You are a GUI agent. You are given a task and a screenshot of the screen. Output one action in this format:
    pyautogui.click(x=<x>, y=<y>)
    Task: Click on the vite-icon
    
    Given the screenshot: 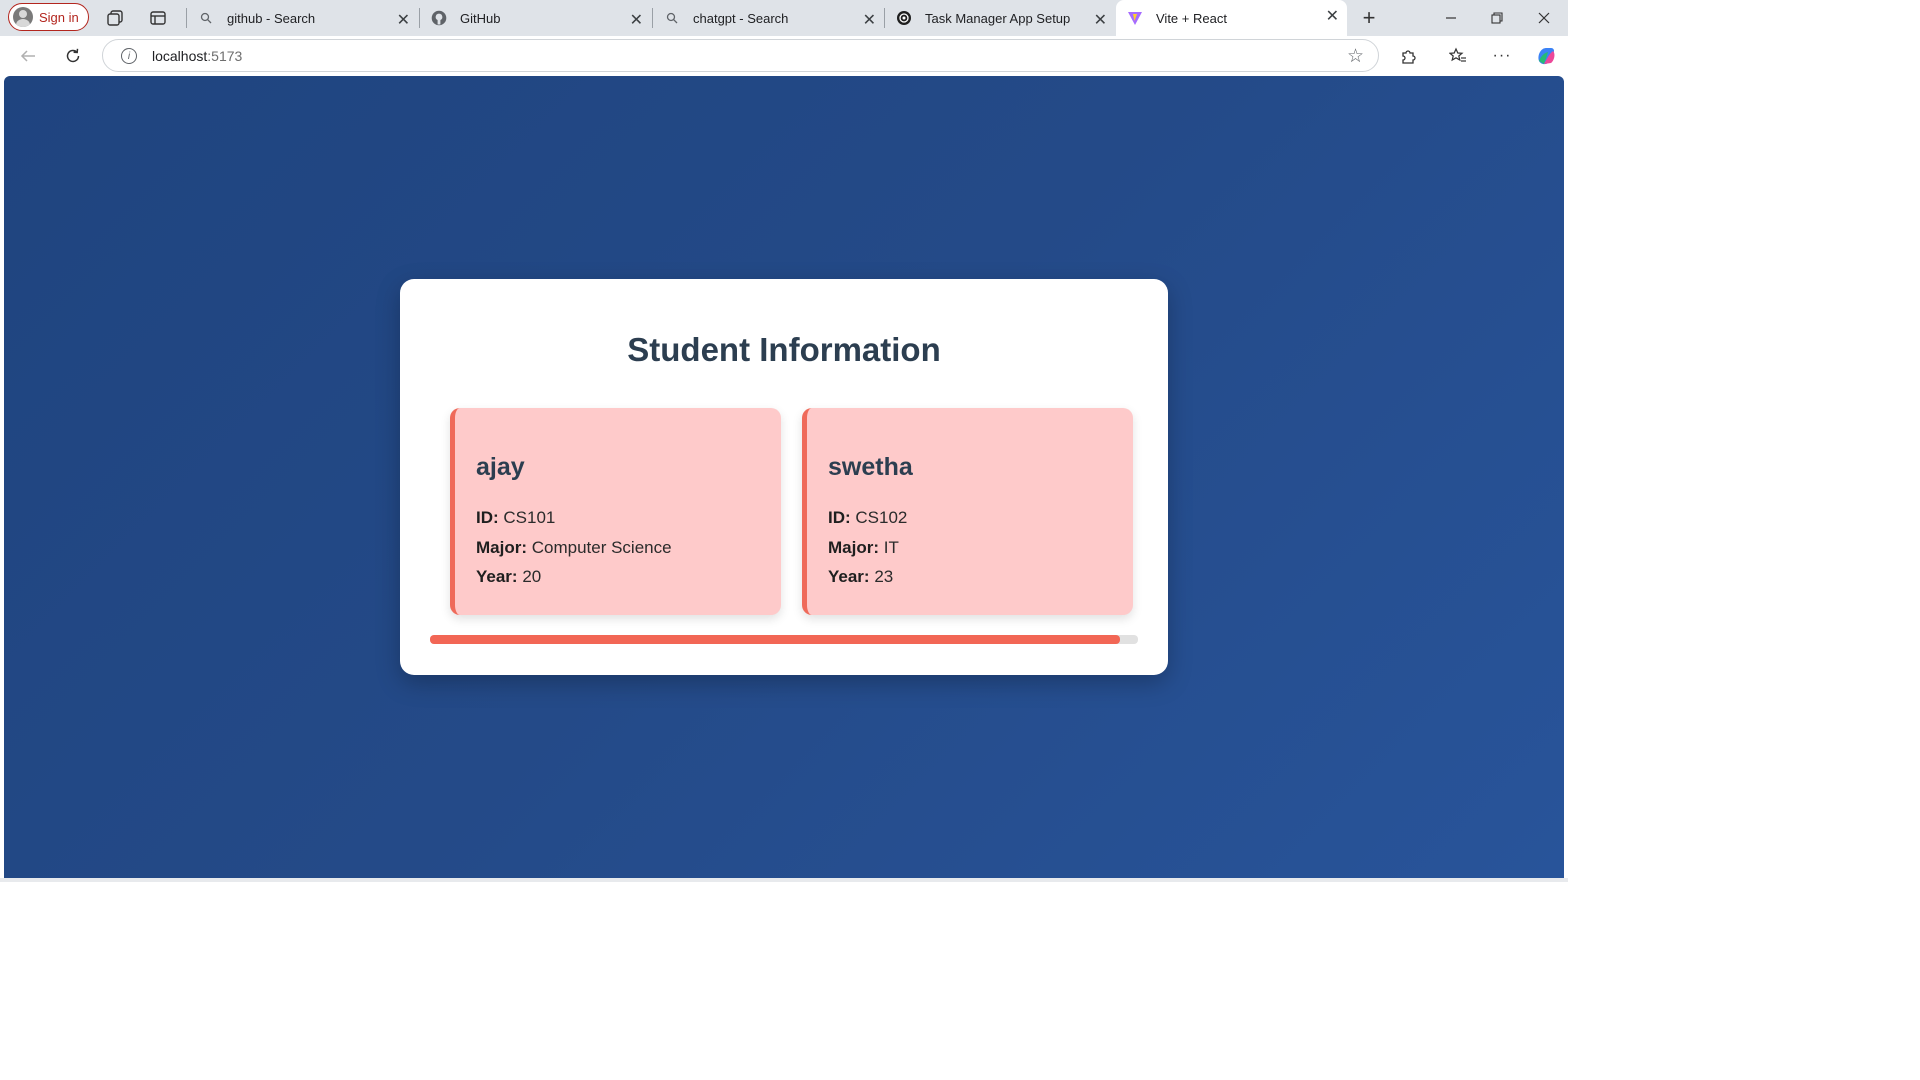 What is the action you would take?
    pyautogui.click(x=1135, y=18)
    